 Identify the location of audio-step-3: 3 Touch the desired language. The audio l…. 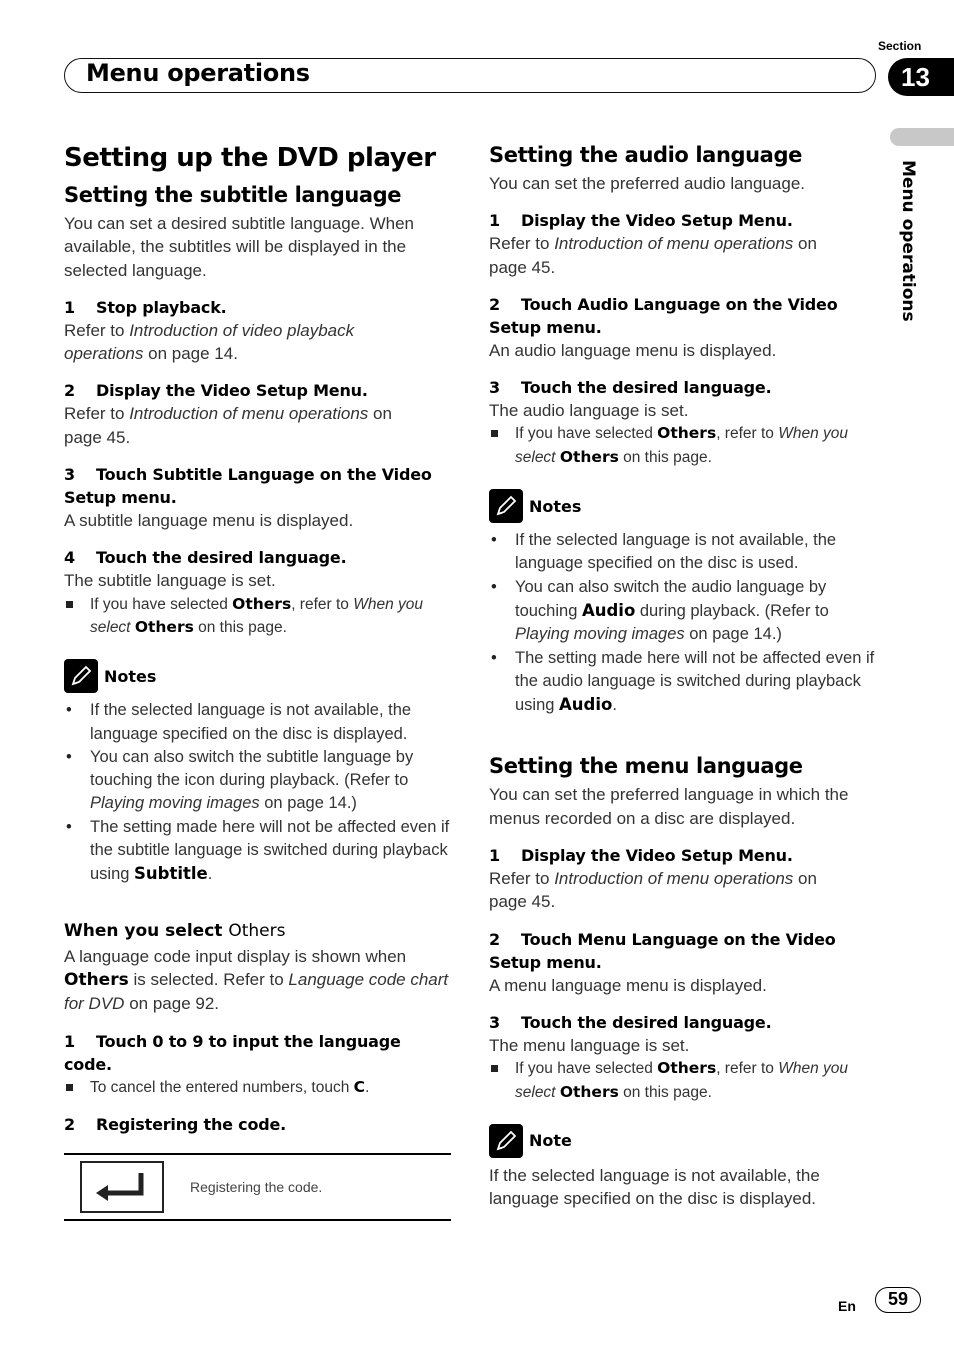
(684, 422).